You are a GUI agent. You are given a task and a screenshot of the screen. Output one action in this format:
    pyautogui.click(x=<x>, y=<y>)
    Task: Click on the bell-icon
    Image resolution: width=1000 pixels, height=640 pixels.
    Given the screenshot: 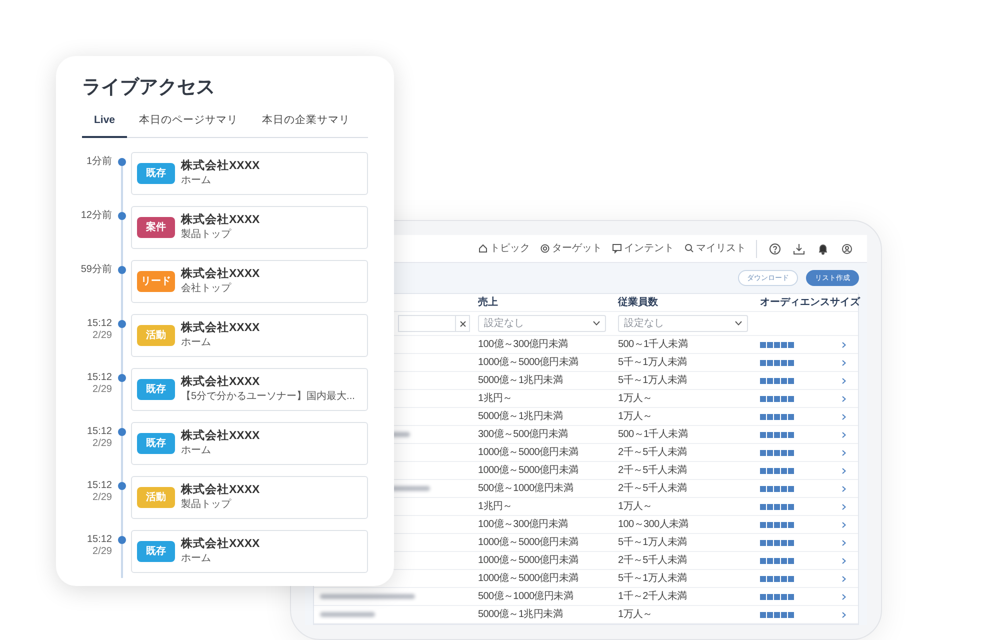 What is the action you would take?
    pyautogui.click(x=823, y=248)
    